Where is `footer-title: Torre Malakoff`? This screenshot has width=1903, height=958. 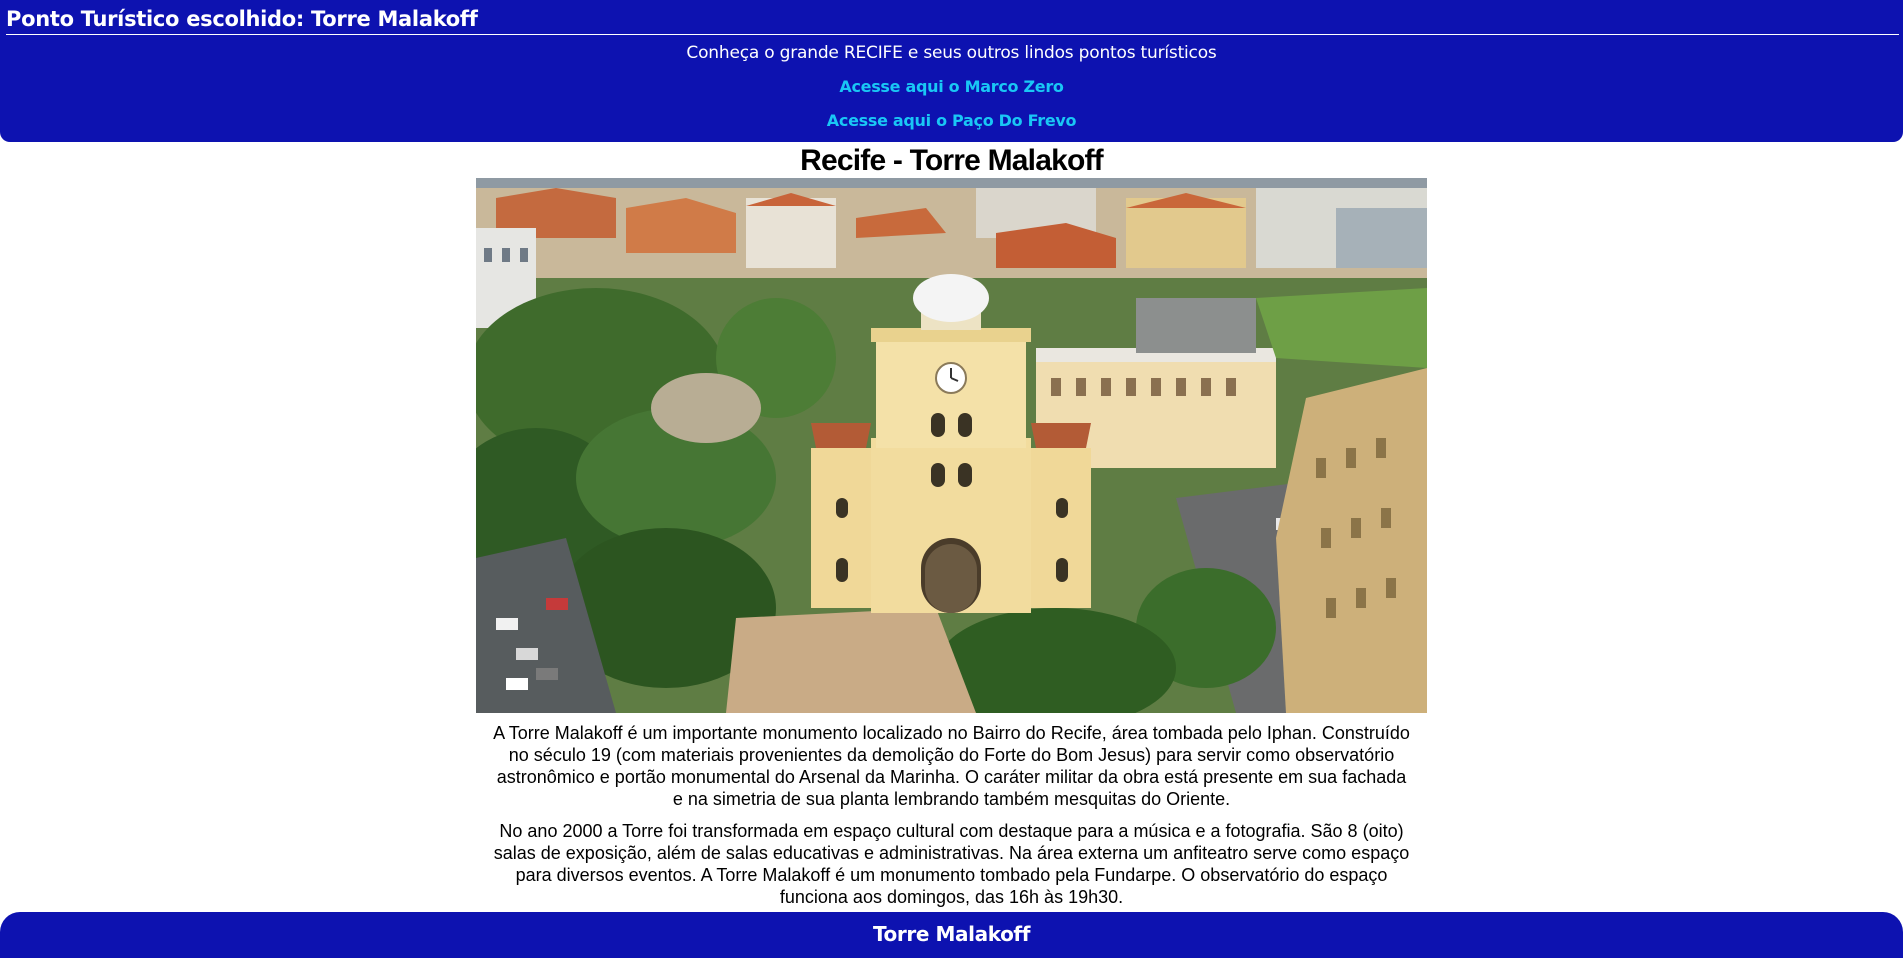 footer-title: Torre Malakoff is located at coordinates (951, 934).